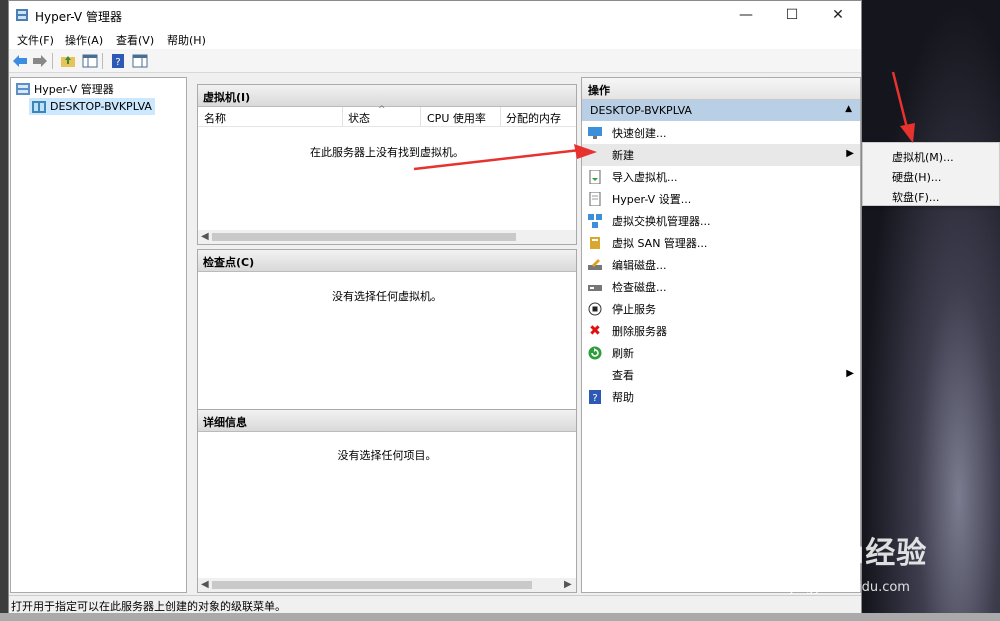 The height and width of the screenshot is (621, 1000). What do you see at coordinates (721, 89) in the screenshot?
I see `actions-title: 操作` at bounding box center [721, 89].